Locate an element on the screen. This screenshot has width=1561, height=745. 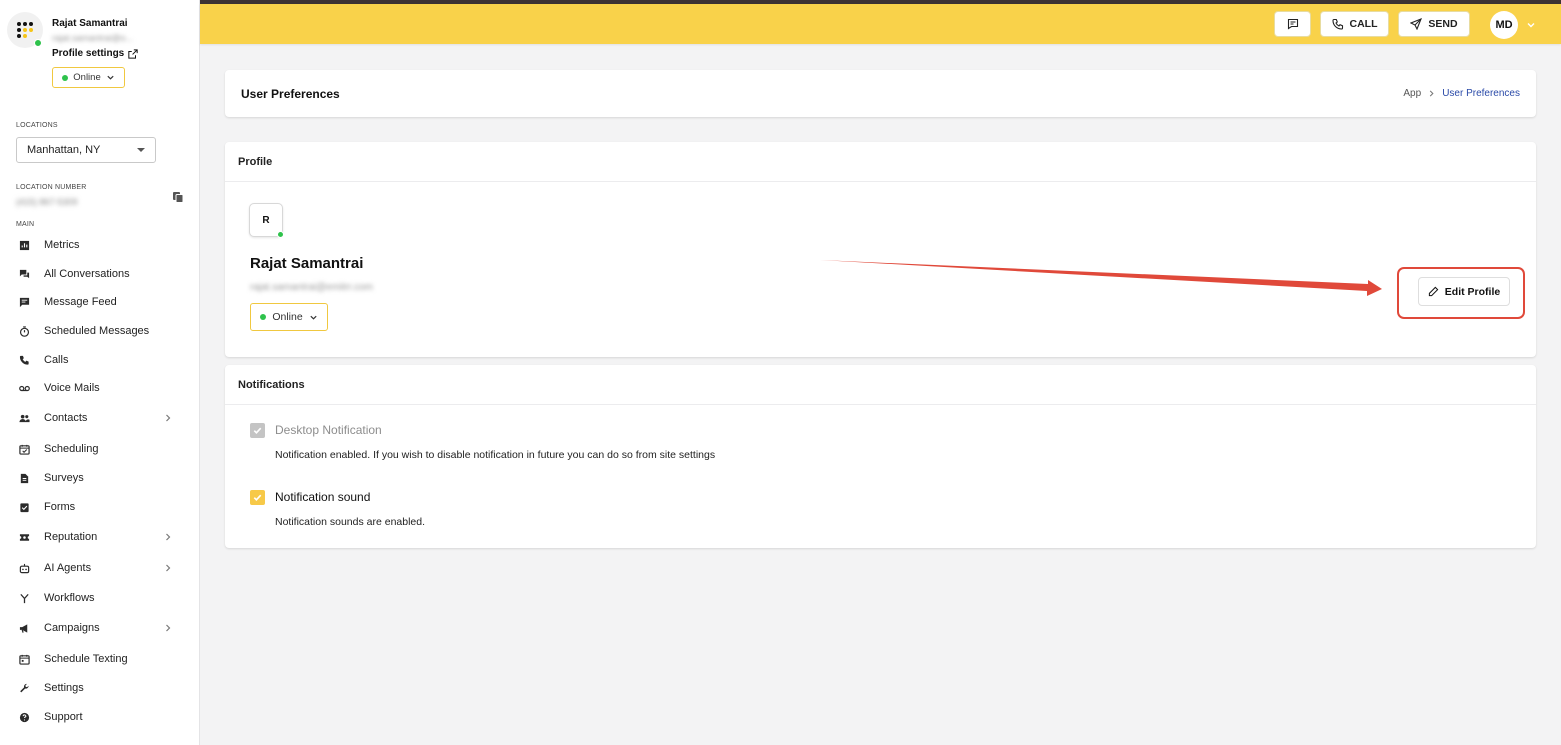
chat-icon is located at coordinates (1292, 24).